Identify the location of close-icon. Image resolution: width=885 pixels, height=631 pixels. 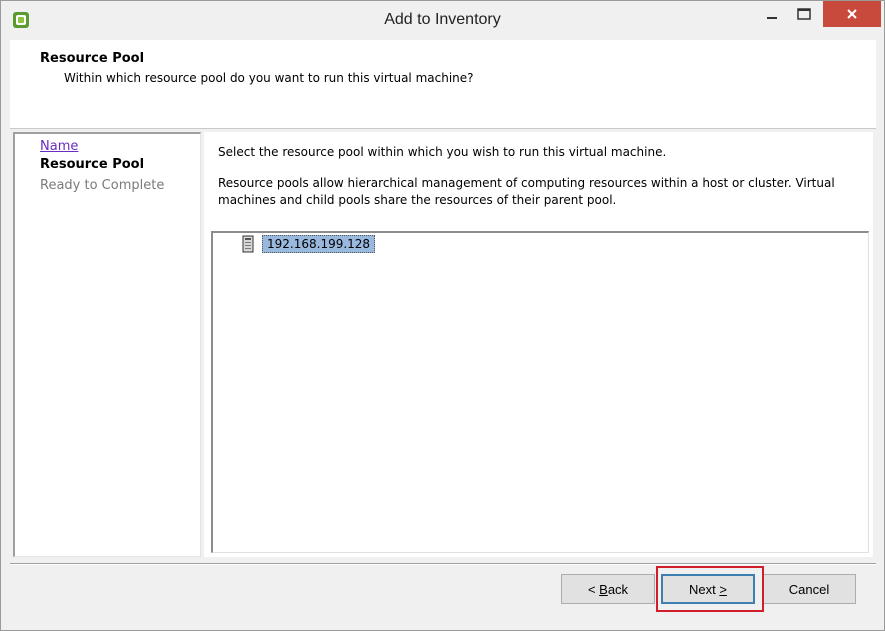
(852, 14).